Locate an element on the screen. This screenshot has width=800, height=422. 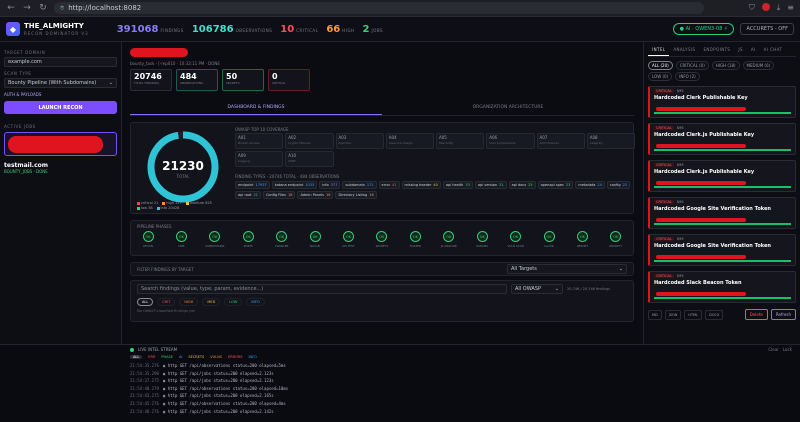
pipeline-phase: OK NUCLEI is located at coordinates (315, 239).